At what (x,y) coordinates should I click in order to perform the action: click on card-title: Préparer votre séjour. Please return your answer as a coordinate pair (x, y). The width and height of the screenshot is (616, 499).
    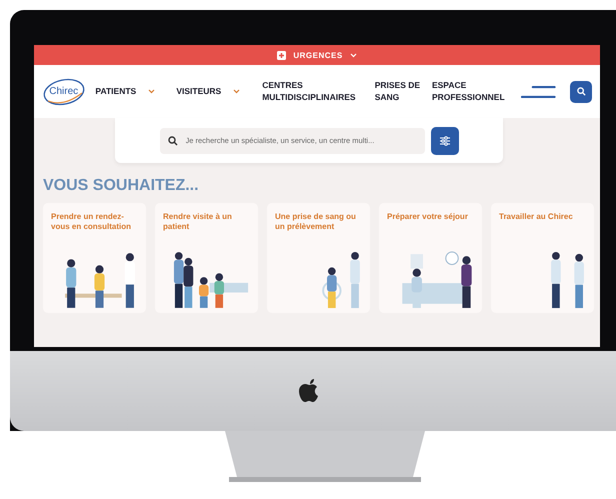
    Looking at the image, I should click on (428, 217).